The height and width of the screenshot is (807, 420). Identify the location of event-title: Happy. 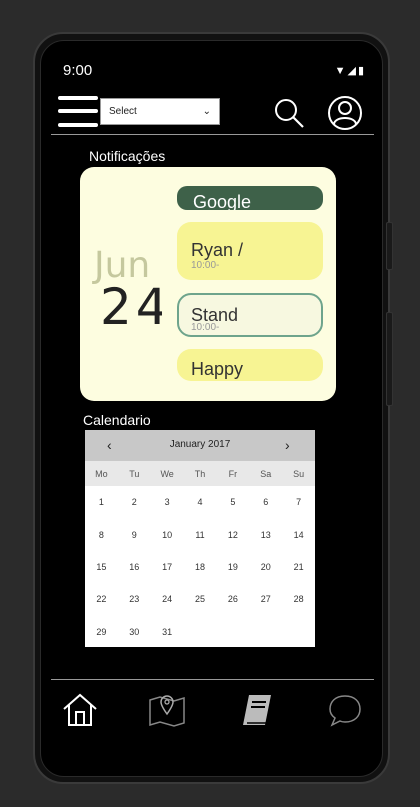
(217, 369).